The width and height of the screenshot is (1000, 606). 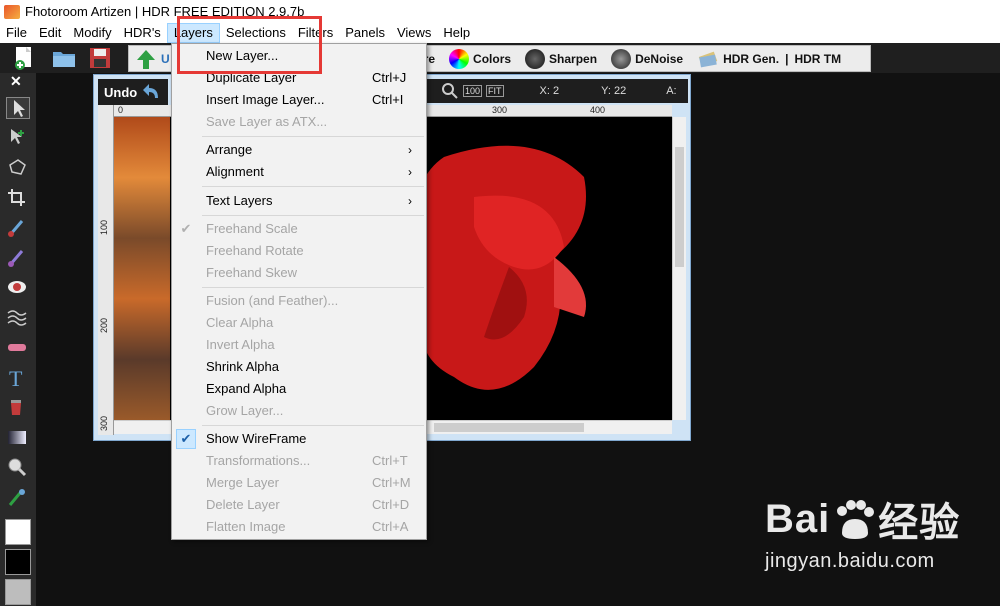 I want to click on zoom-tool-icon, so click(x=18, y=468).